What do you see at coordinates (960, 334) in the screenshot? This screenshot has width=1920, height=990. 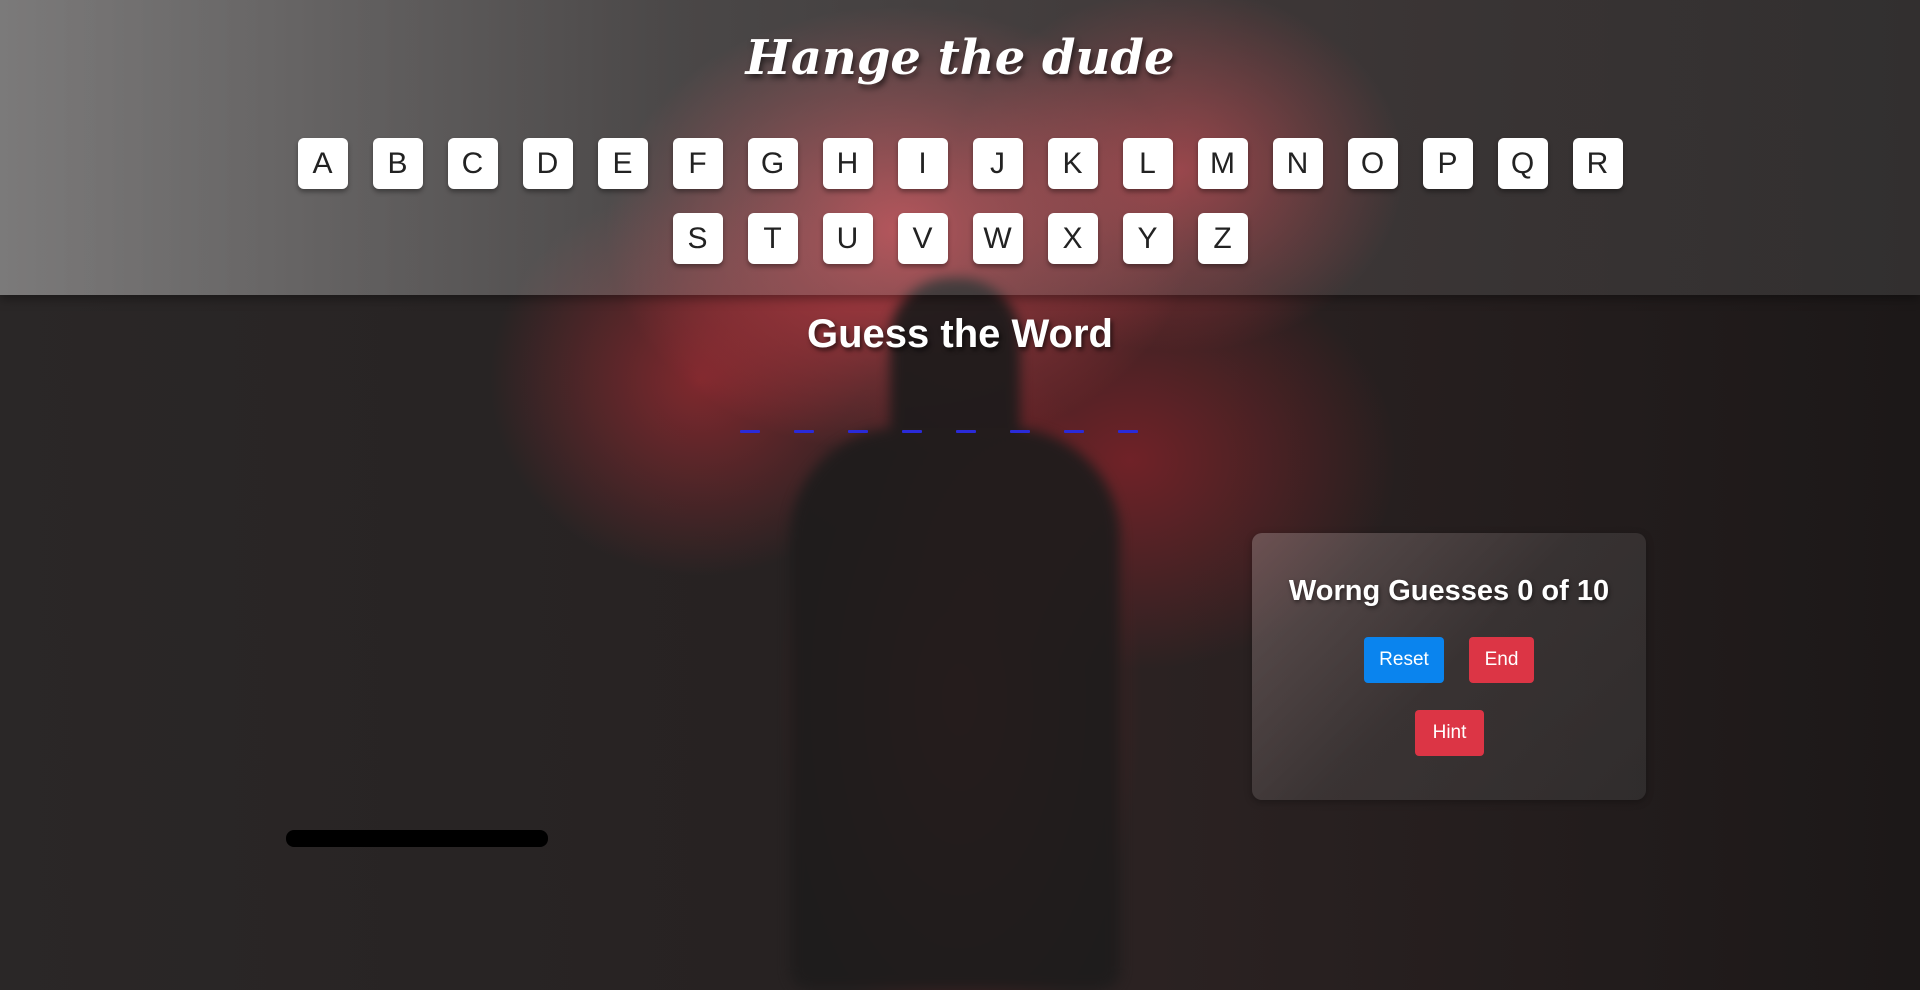 I see `guess-word-heading: Guess the Word` at bounding box center [960, 334].